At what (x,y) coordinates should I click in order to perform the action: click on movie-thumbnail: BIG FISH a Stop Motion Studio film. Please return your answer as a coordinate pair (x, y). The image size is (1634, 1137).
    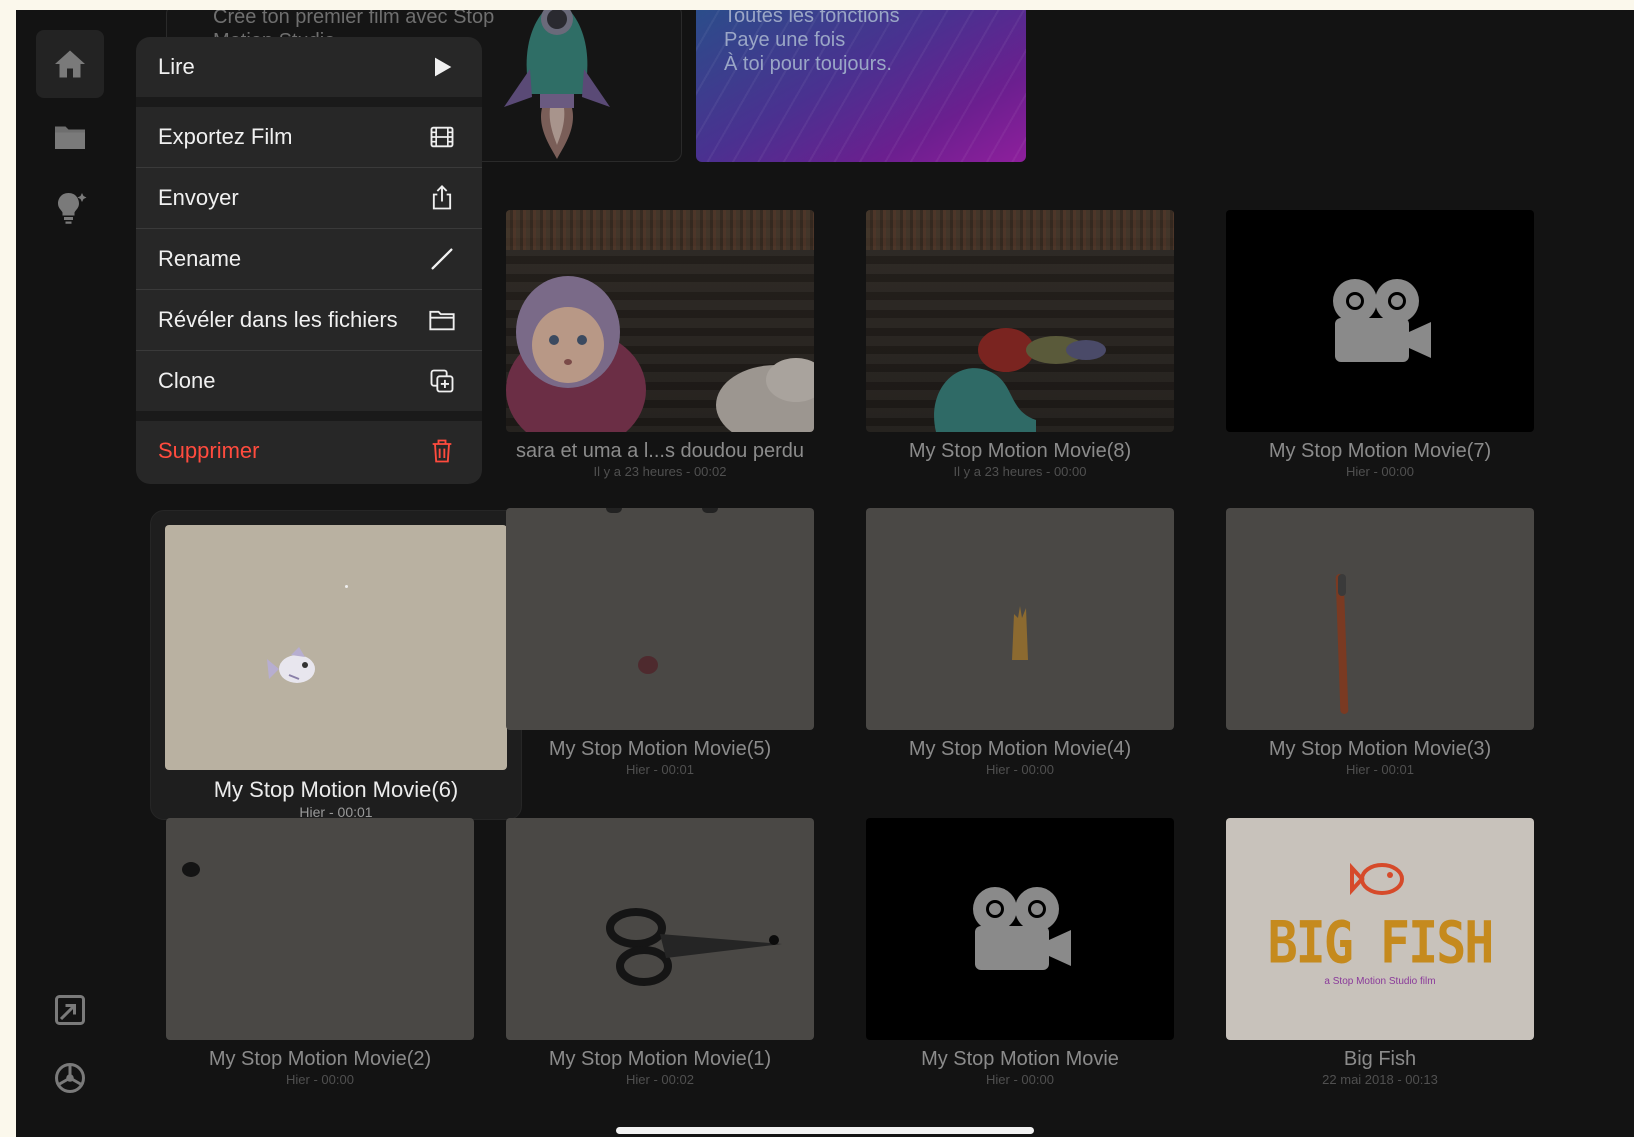
    Looking at the image, I should click on (1380, 929).